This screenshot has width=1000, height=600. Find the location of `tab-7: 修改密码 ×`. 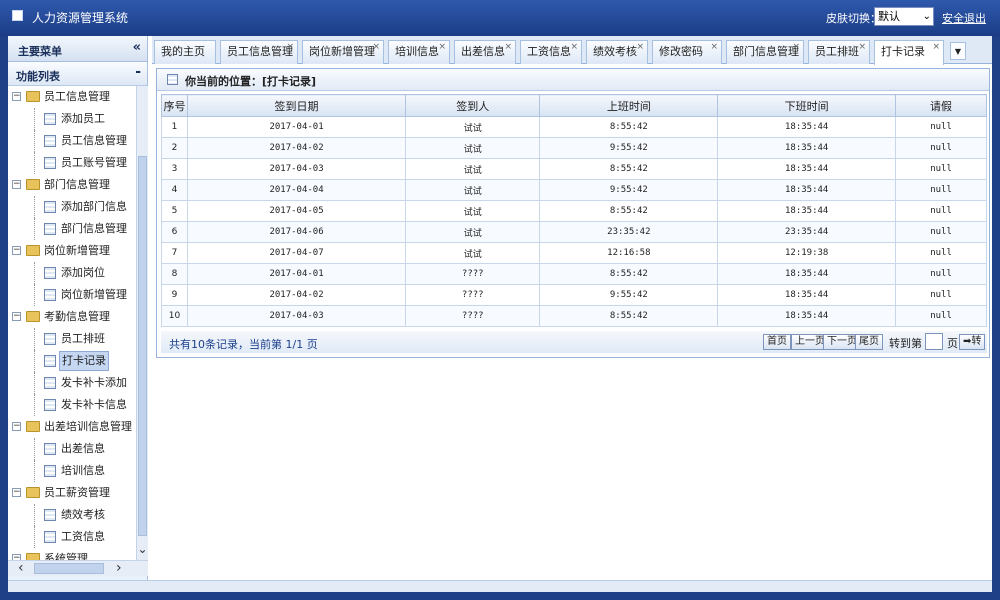

tab-7: 修改密码 × is located at coordinates (687, 52).